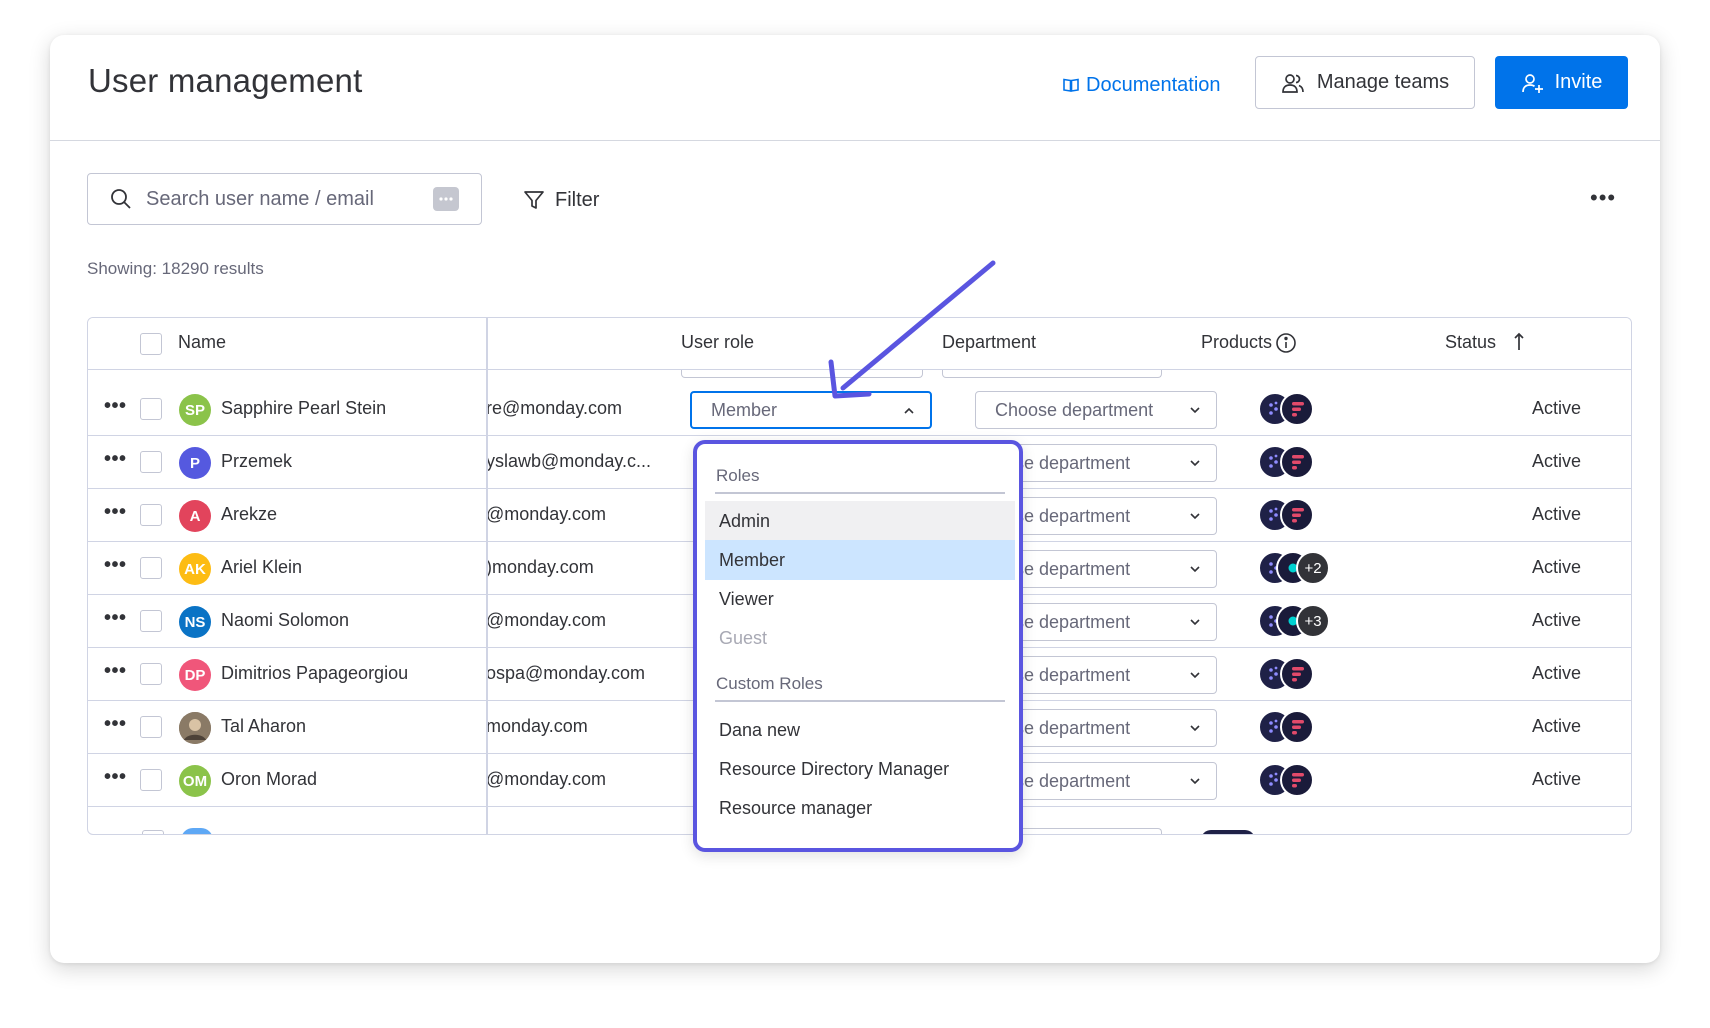  I want to click on user-role-select: Member, so click(811, 410).